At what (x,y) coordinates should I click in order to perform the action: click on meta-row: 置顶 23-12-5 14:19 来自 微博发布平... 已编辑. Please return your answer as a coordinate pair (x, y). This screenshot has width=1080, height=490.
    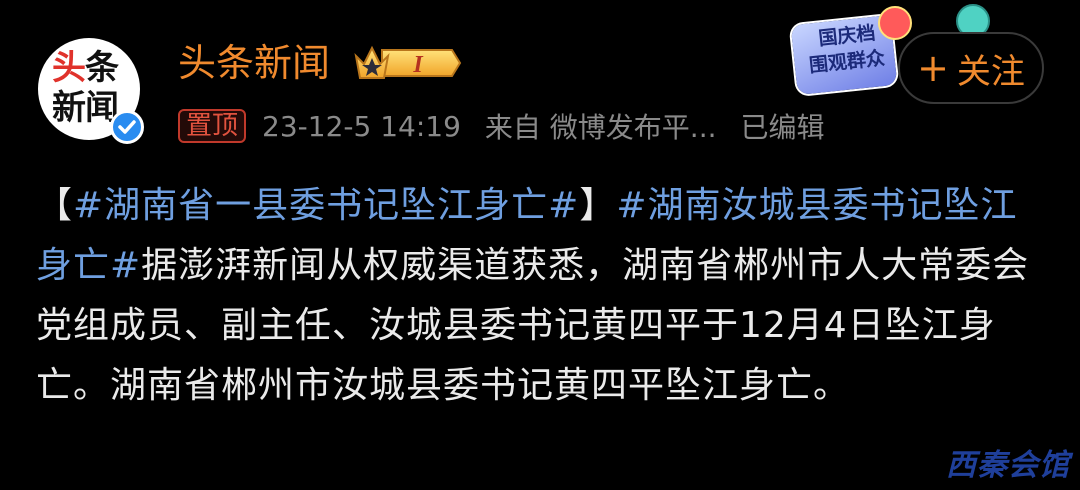
    Looking at the image, I should click on (501, 126).